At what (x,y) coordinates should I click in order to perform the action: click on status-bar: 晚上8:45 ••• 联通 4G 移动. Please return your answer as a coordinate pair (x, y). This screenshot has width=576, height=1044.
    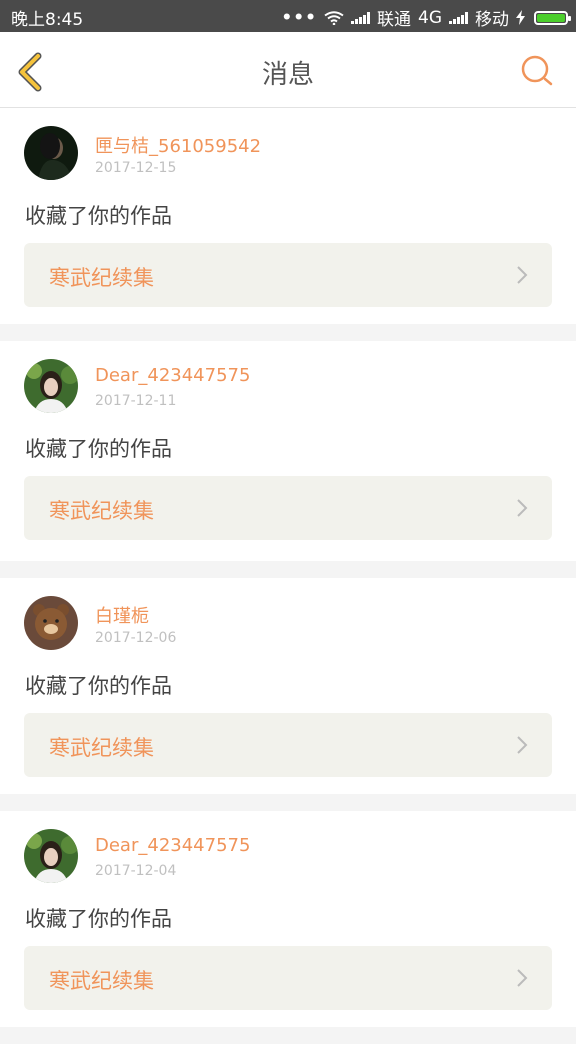
    Looking at the image, I should click on (288, 16).